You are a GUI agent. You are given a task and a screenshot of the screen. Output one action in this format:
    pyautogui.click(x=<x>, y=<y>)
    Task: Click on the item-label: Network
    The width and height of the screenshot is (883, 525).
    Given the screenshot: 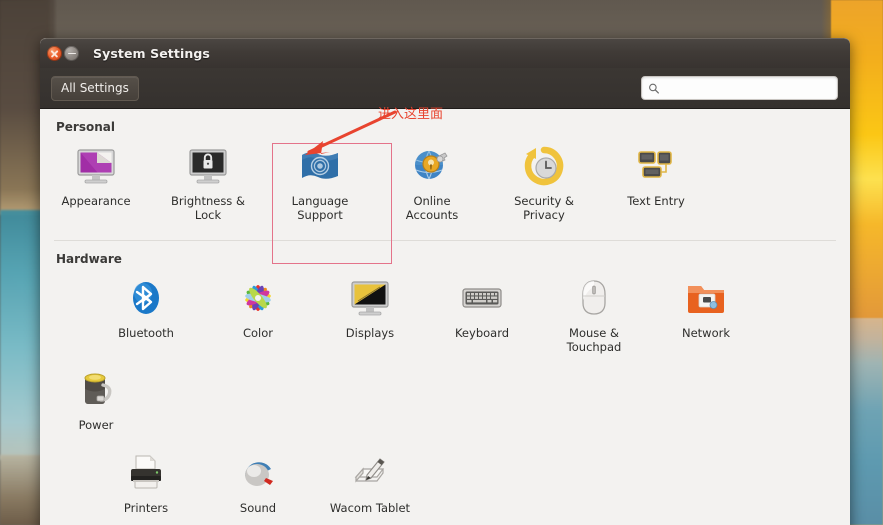 What is the action you would take?
    pyautogui.click(x=706, y=333)
    